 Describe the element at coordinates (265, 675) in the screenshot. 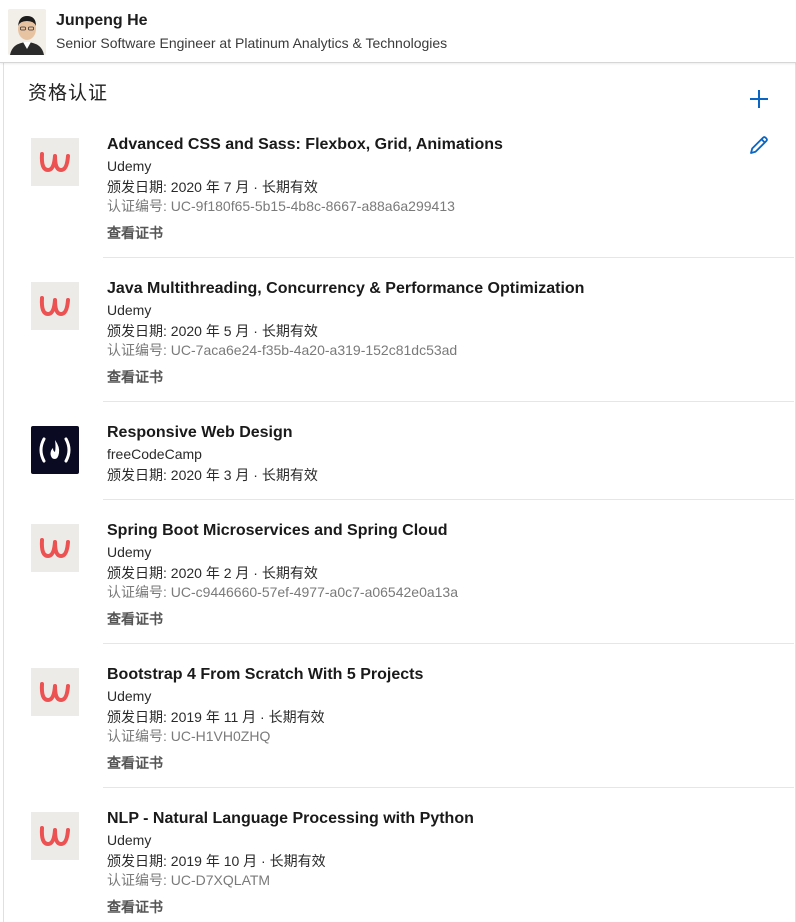

I see `cert-title: Bootstrap 4 From Scratch With 5 Projects` at that location.